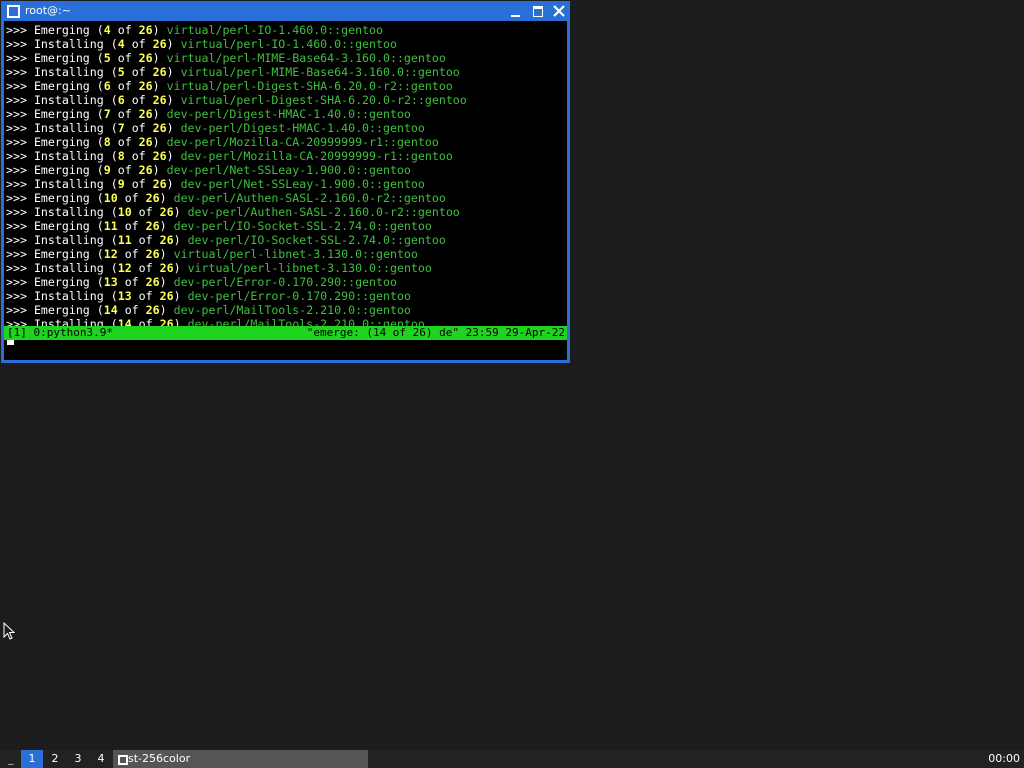  I want to click on maximize-icon, so click(538, 11).